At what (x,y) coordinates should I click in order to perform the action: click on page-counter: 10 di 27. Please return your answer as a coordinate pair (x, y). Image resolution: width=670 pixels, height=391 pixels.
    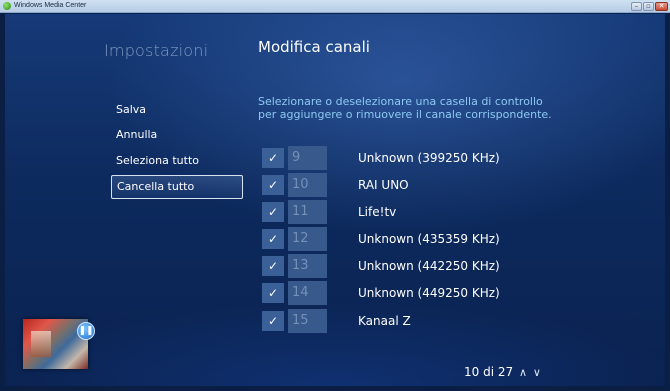
    Looking at the image, I should click on (489, 372).